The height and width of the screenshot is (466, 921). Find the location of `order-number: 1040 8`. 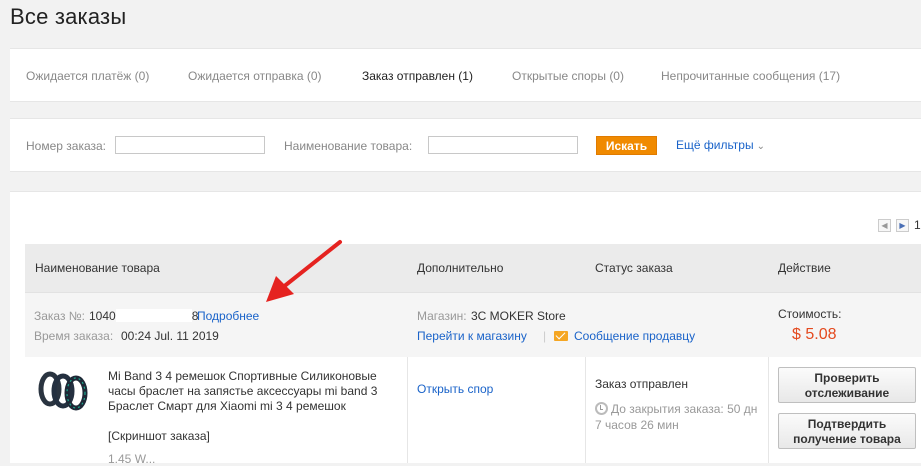

order-number: 1040 8 is located at coordinates (143, 316).